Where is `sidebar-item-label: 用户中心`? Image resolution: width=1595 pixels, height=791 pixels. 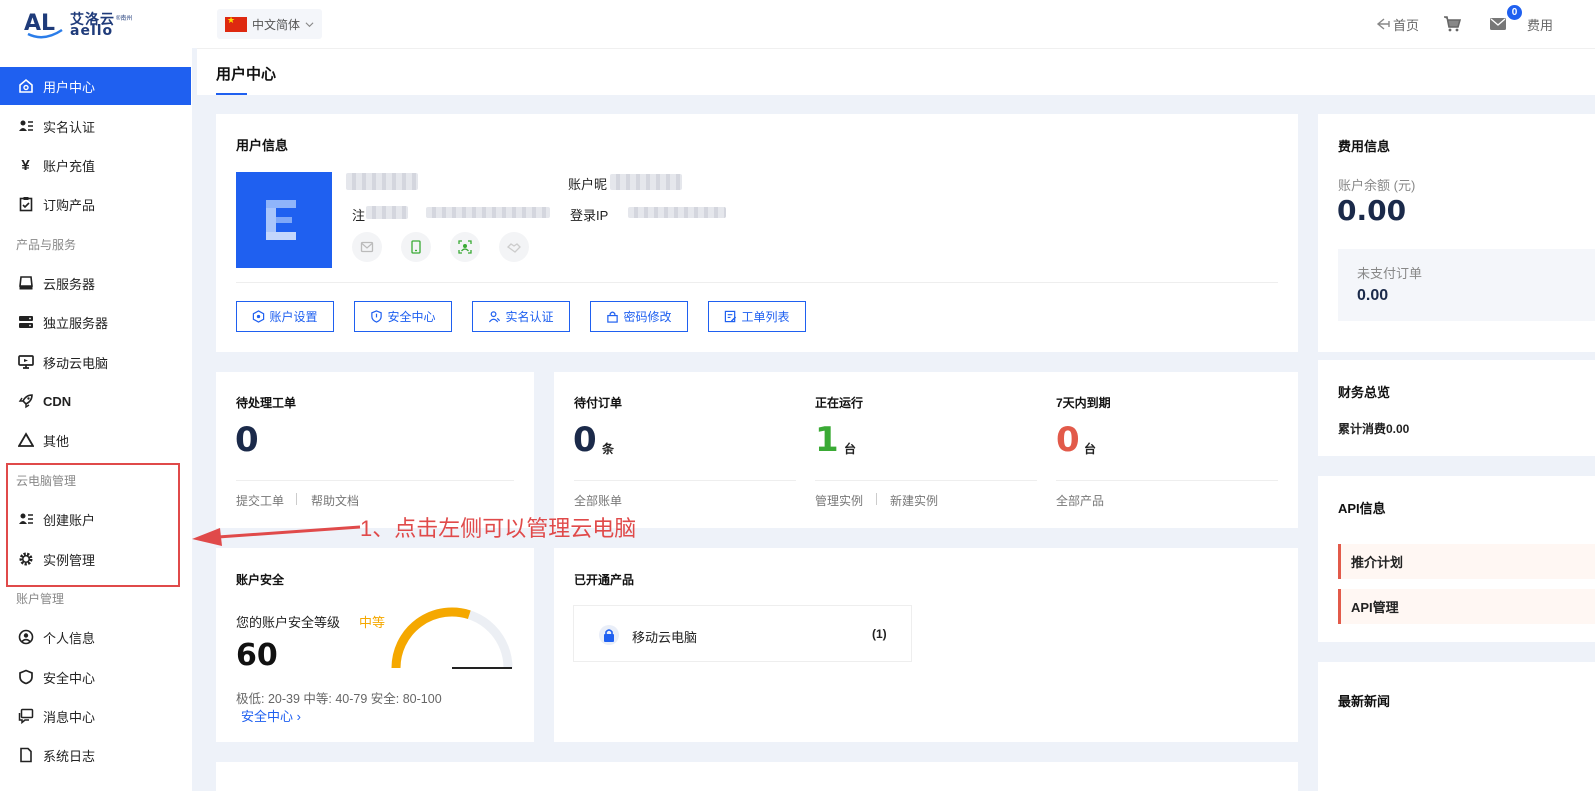 sidebar-item-label: 用户中心 is located at coordinates (69, 87).